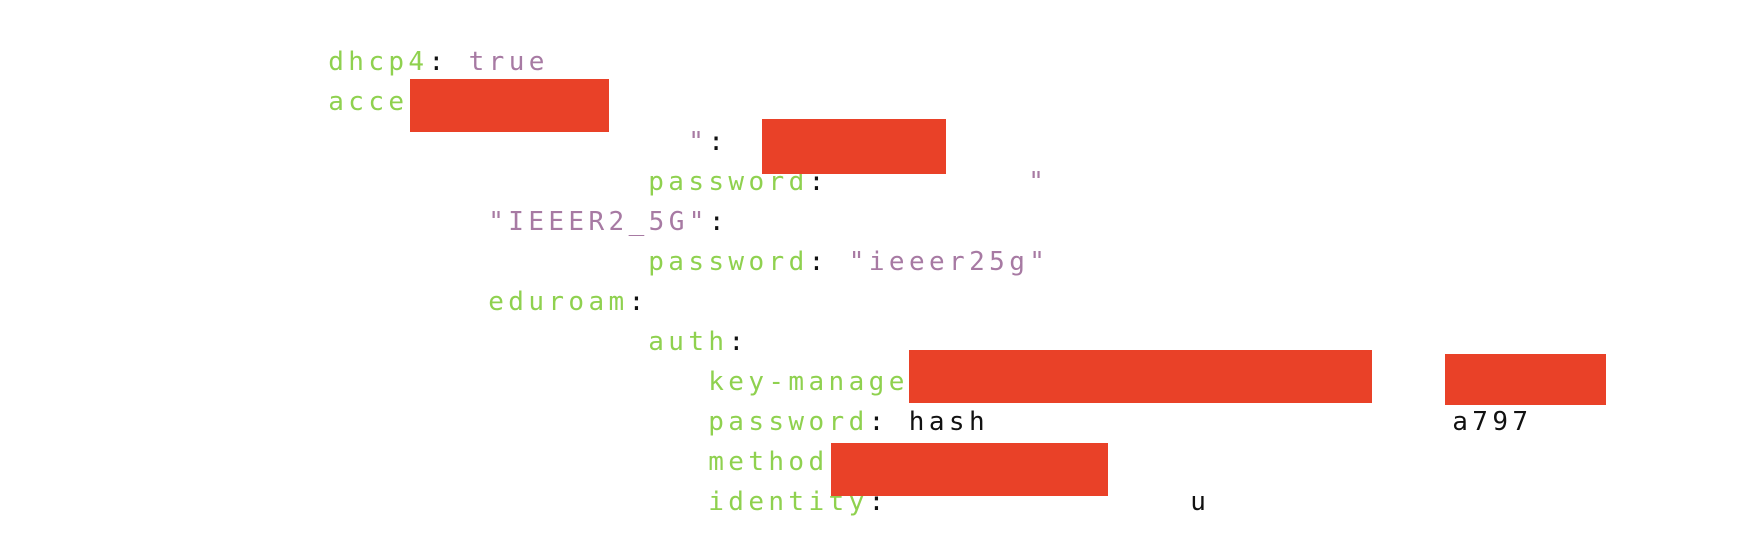 The image size is (1760, 553). I want to click on line-auth: auth:, so click(658, 324).